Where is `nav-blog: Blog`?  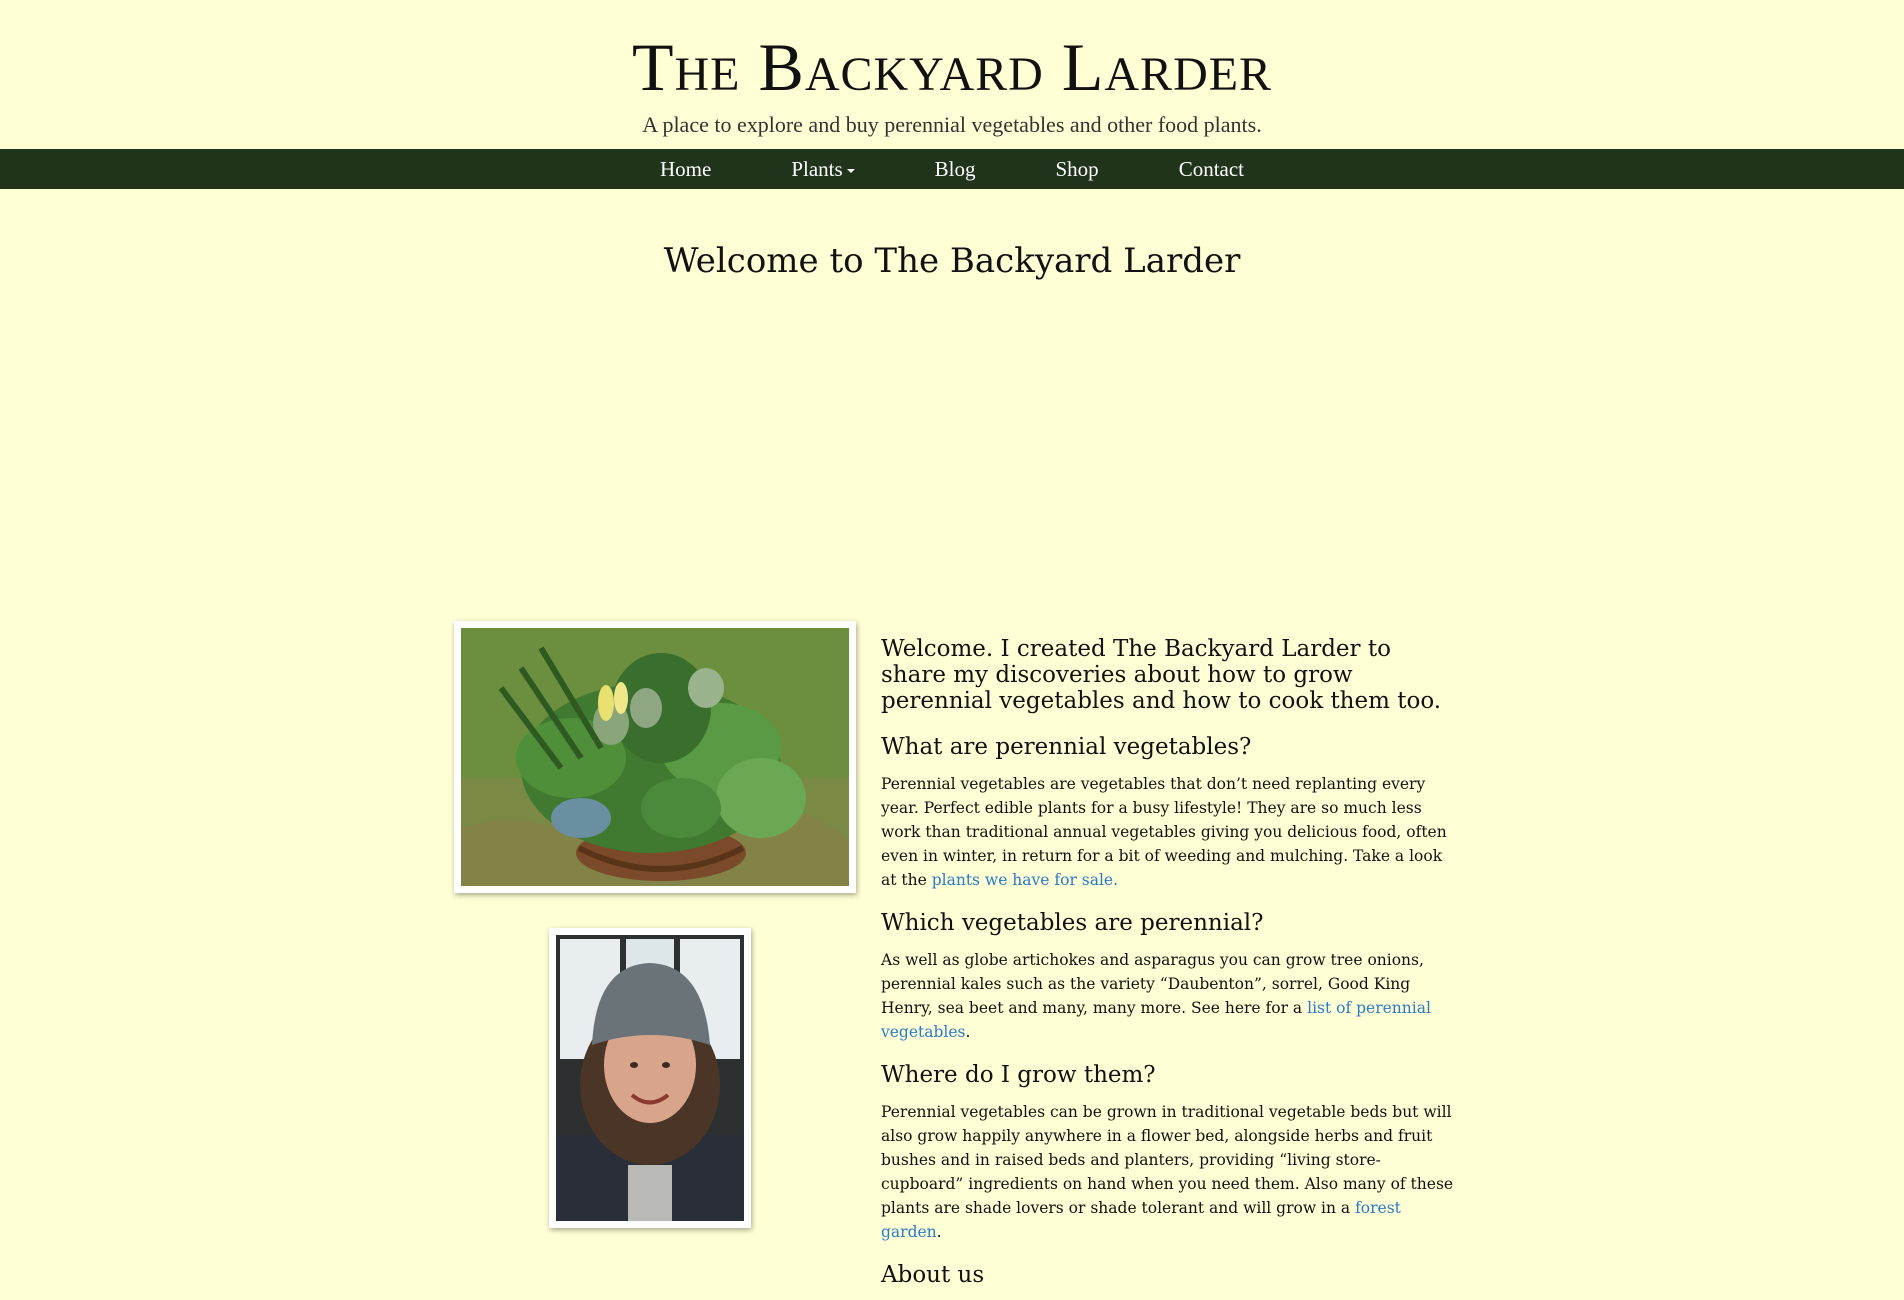 nav-blog: Blog is located at coordinates (955, 169).